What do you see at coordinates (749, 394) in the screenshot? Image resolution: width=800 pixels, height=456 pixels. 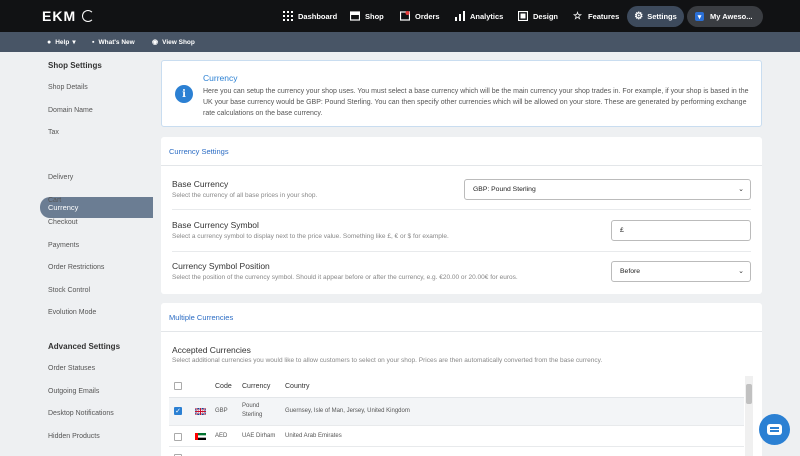 I see `scrollbar-thumb` at bounding box center [749, 394].